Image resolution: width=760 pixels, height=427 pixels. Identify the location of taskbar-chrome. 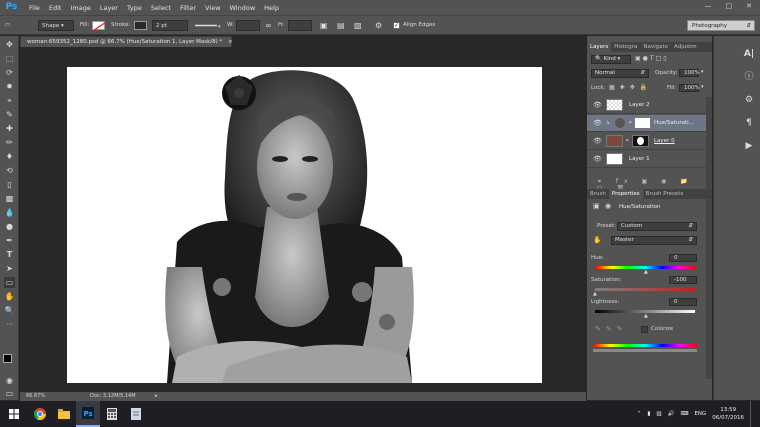
(40, 414).